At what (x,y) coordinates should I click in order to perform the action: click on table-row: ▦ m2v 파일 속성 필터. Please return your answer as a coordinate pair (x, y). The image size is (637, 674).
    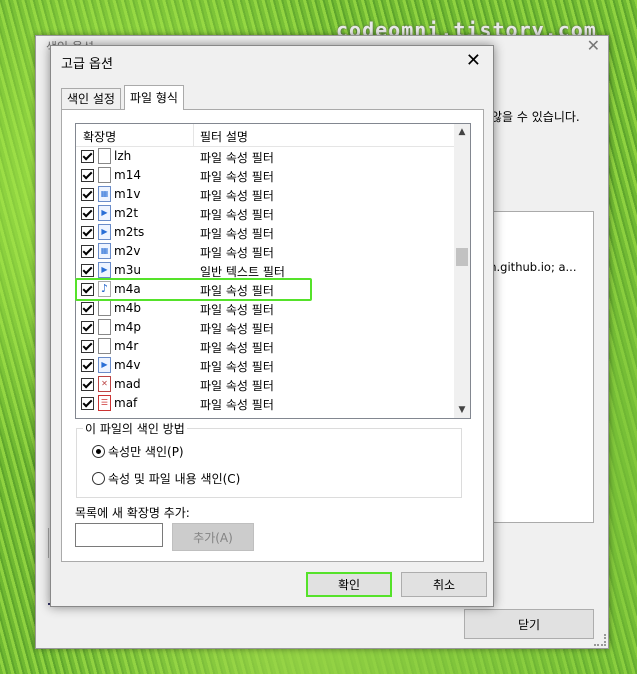
    Looking at the image, I should click on (265, 251).